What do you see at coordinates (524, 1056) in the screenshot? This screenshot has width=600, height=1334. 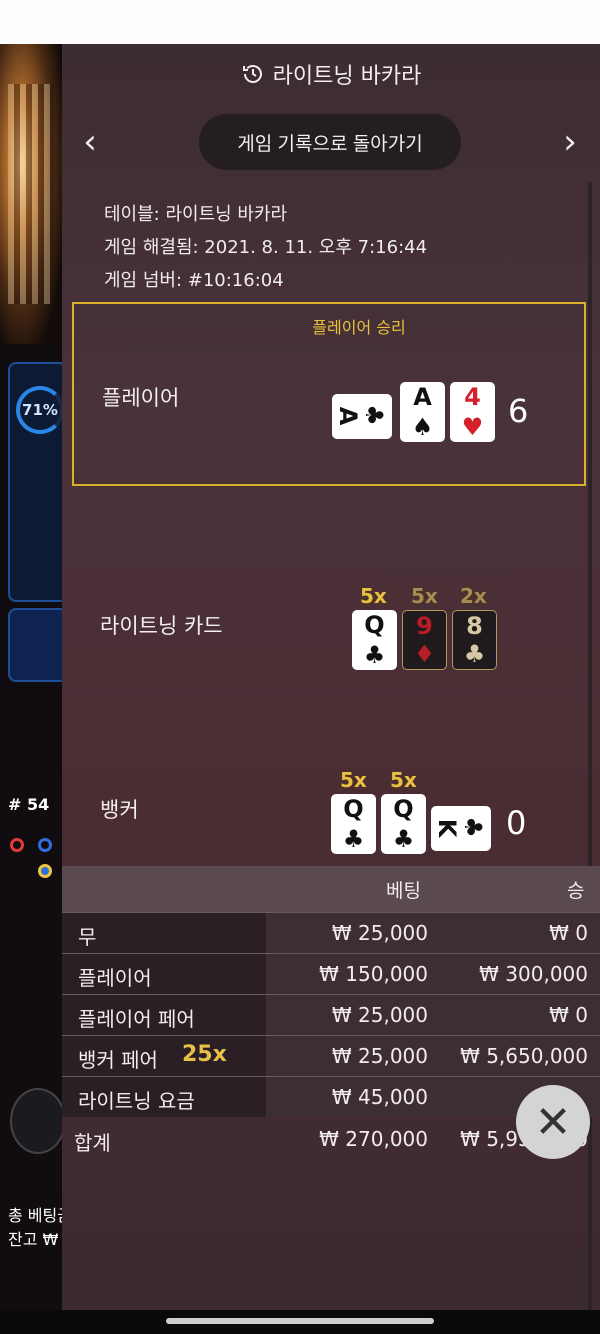 I see `win-amount: ₩ 5,650,000` at bounding box center [524, 1056].